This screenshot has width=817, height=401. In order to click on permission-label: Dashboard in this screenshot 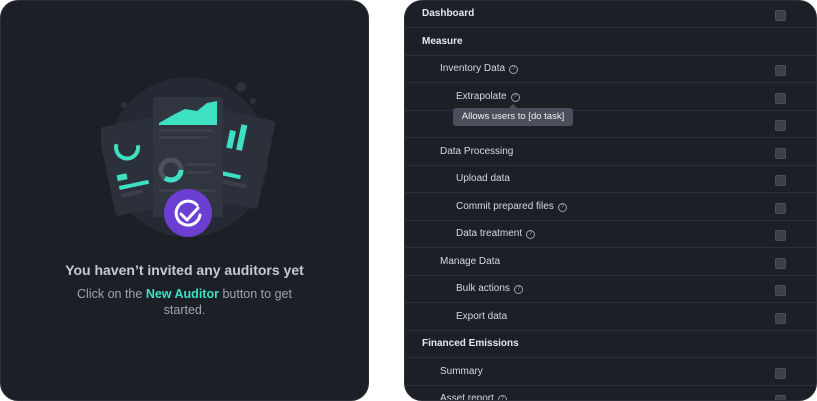, I will do `click(448, 13)`.